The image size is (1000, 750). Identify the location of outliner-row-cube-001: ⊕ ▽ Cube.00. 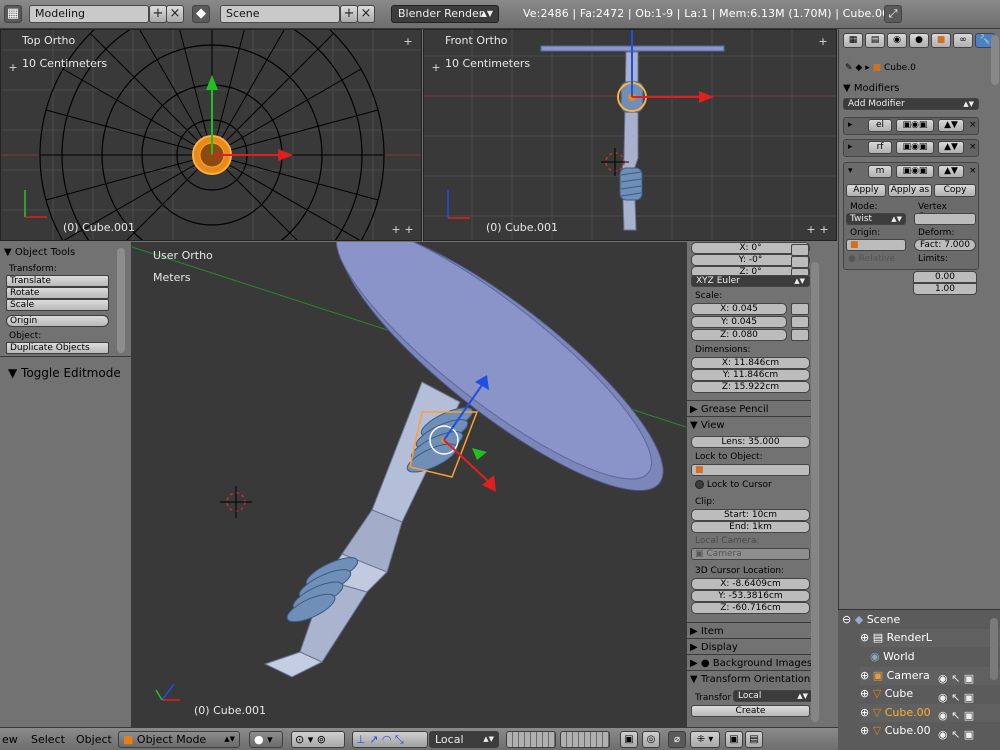
(930, 713).